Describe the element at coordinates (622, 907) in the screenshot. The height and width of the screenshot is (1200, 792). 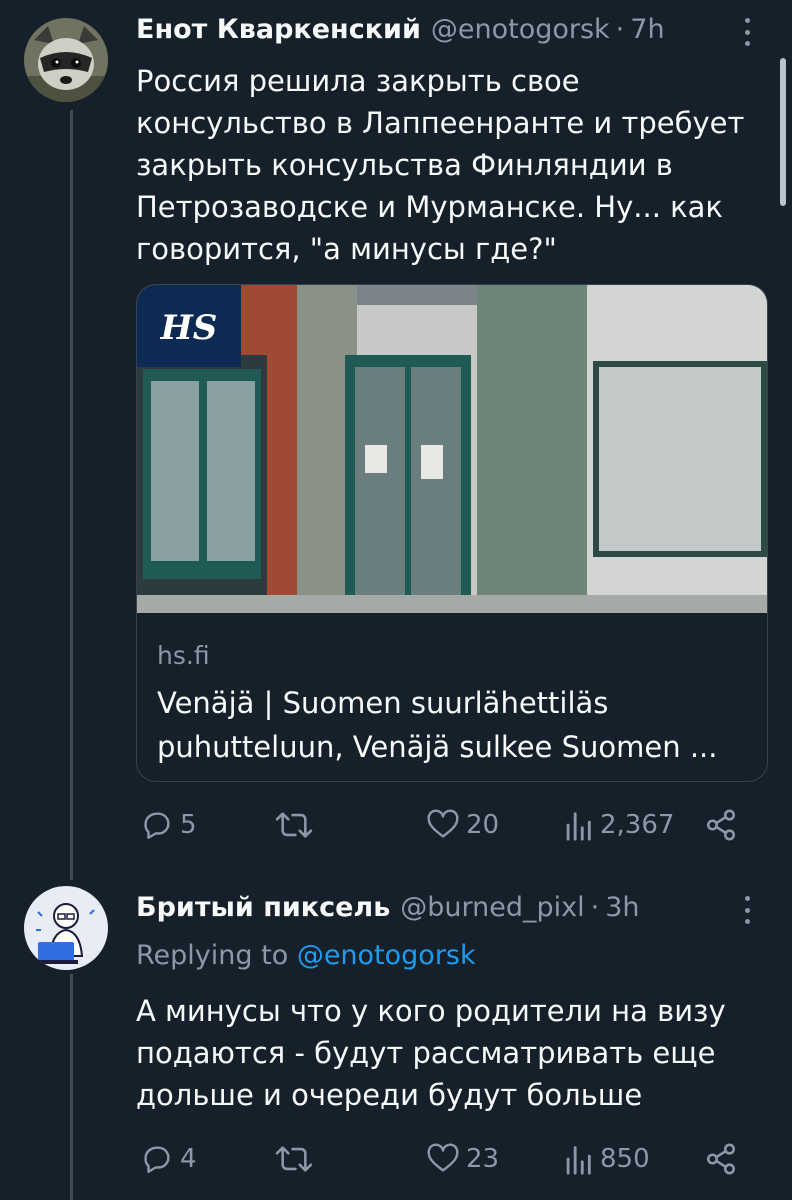
I see `tweet-time: 3h` at that location.